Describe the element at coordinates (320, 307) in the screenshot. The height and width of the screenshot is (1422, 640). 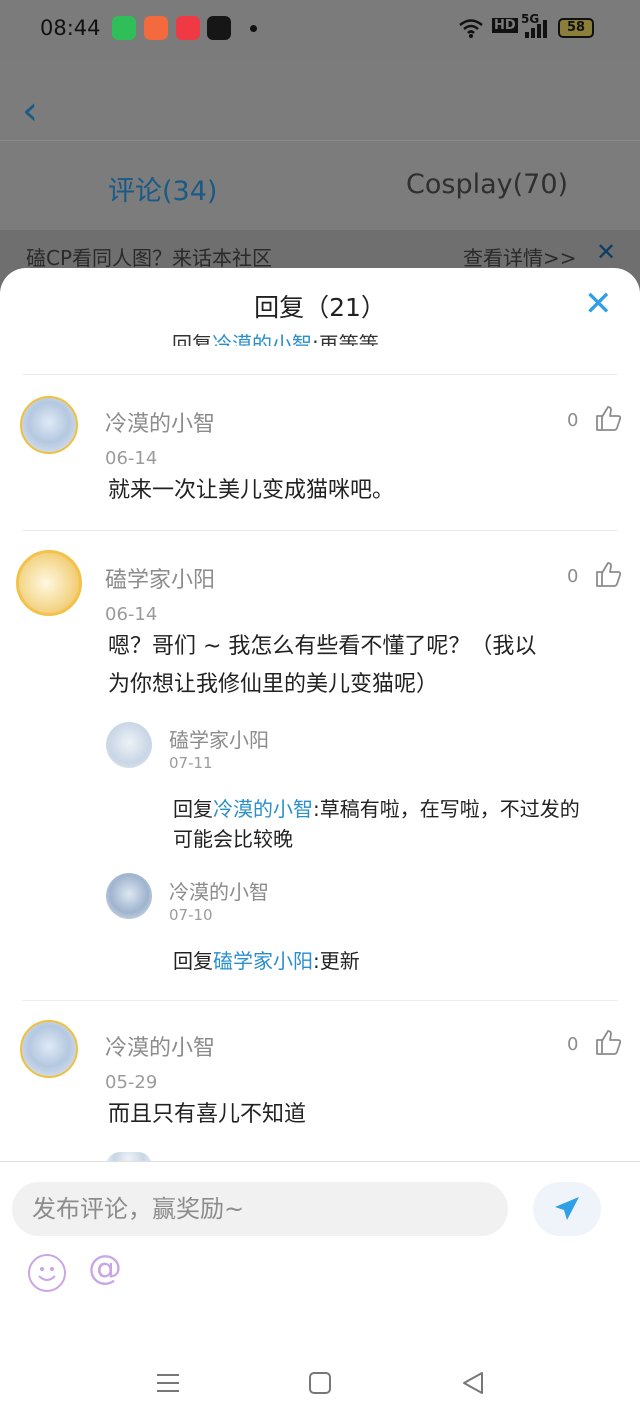
I see `sheet-title: 回复（21）` at that location.